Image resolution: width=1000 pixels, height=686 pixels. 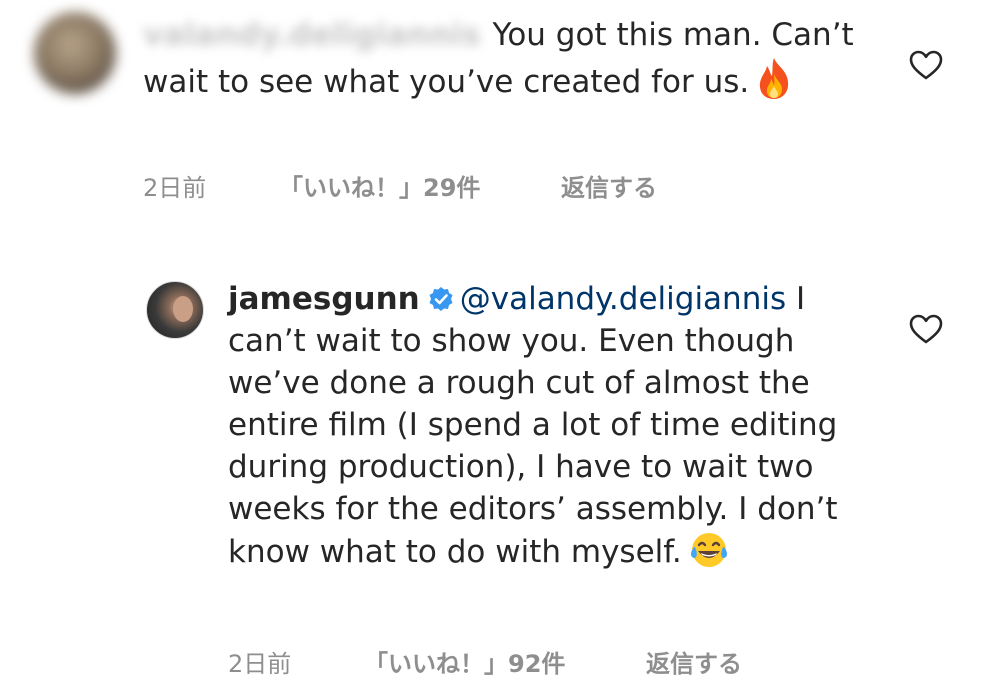 I want to click on verified-badge-icon, so click(x=441, y=296).